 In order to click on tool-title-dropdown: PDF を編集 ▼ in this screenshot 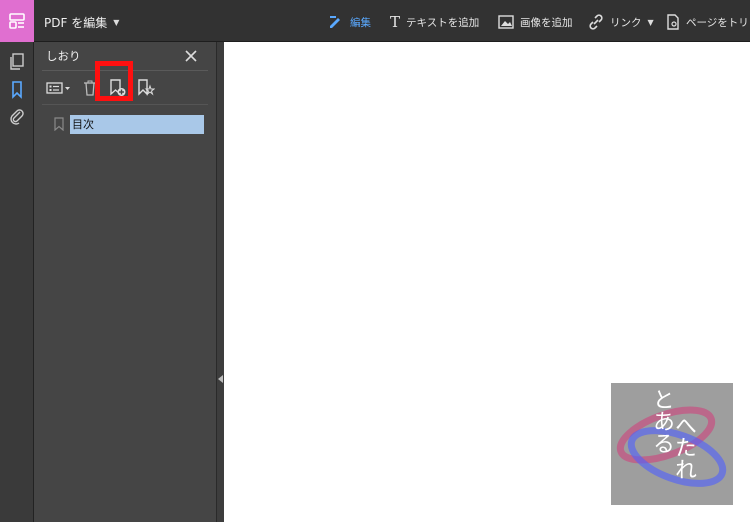, I will do `click(81, 22)`.